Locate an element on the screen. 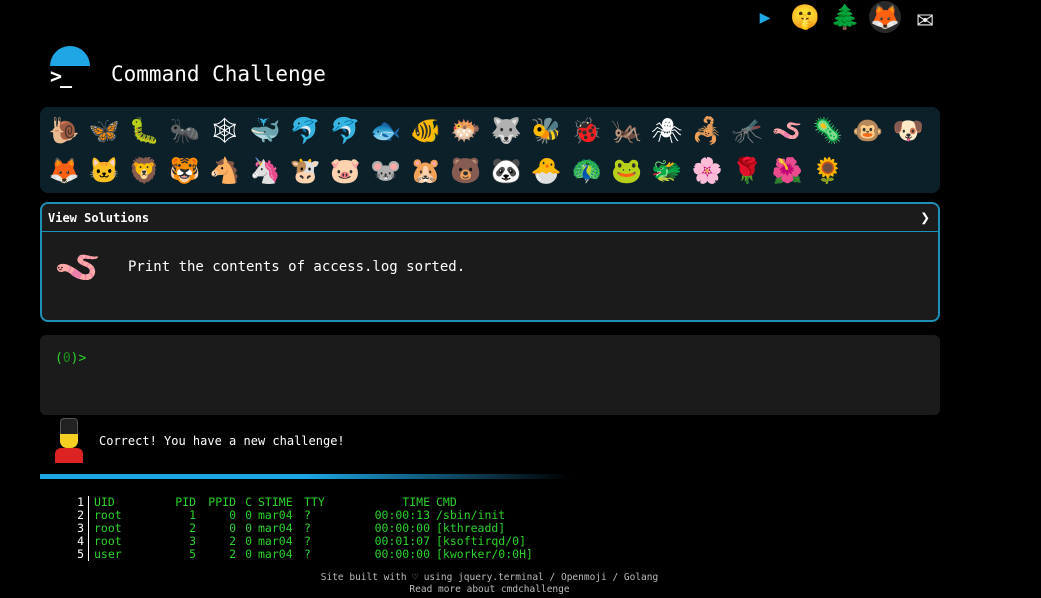 This screenshot has width=1041, height=598. guard-icon is located at coordinates (70, 441).